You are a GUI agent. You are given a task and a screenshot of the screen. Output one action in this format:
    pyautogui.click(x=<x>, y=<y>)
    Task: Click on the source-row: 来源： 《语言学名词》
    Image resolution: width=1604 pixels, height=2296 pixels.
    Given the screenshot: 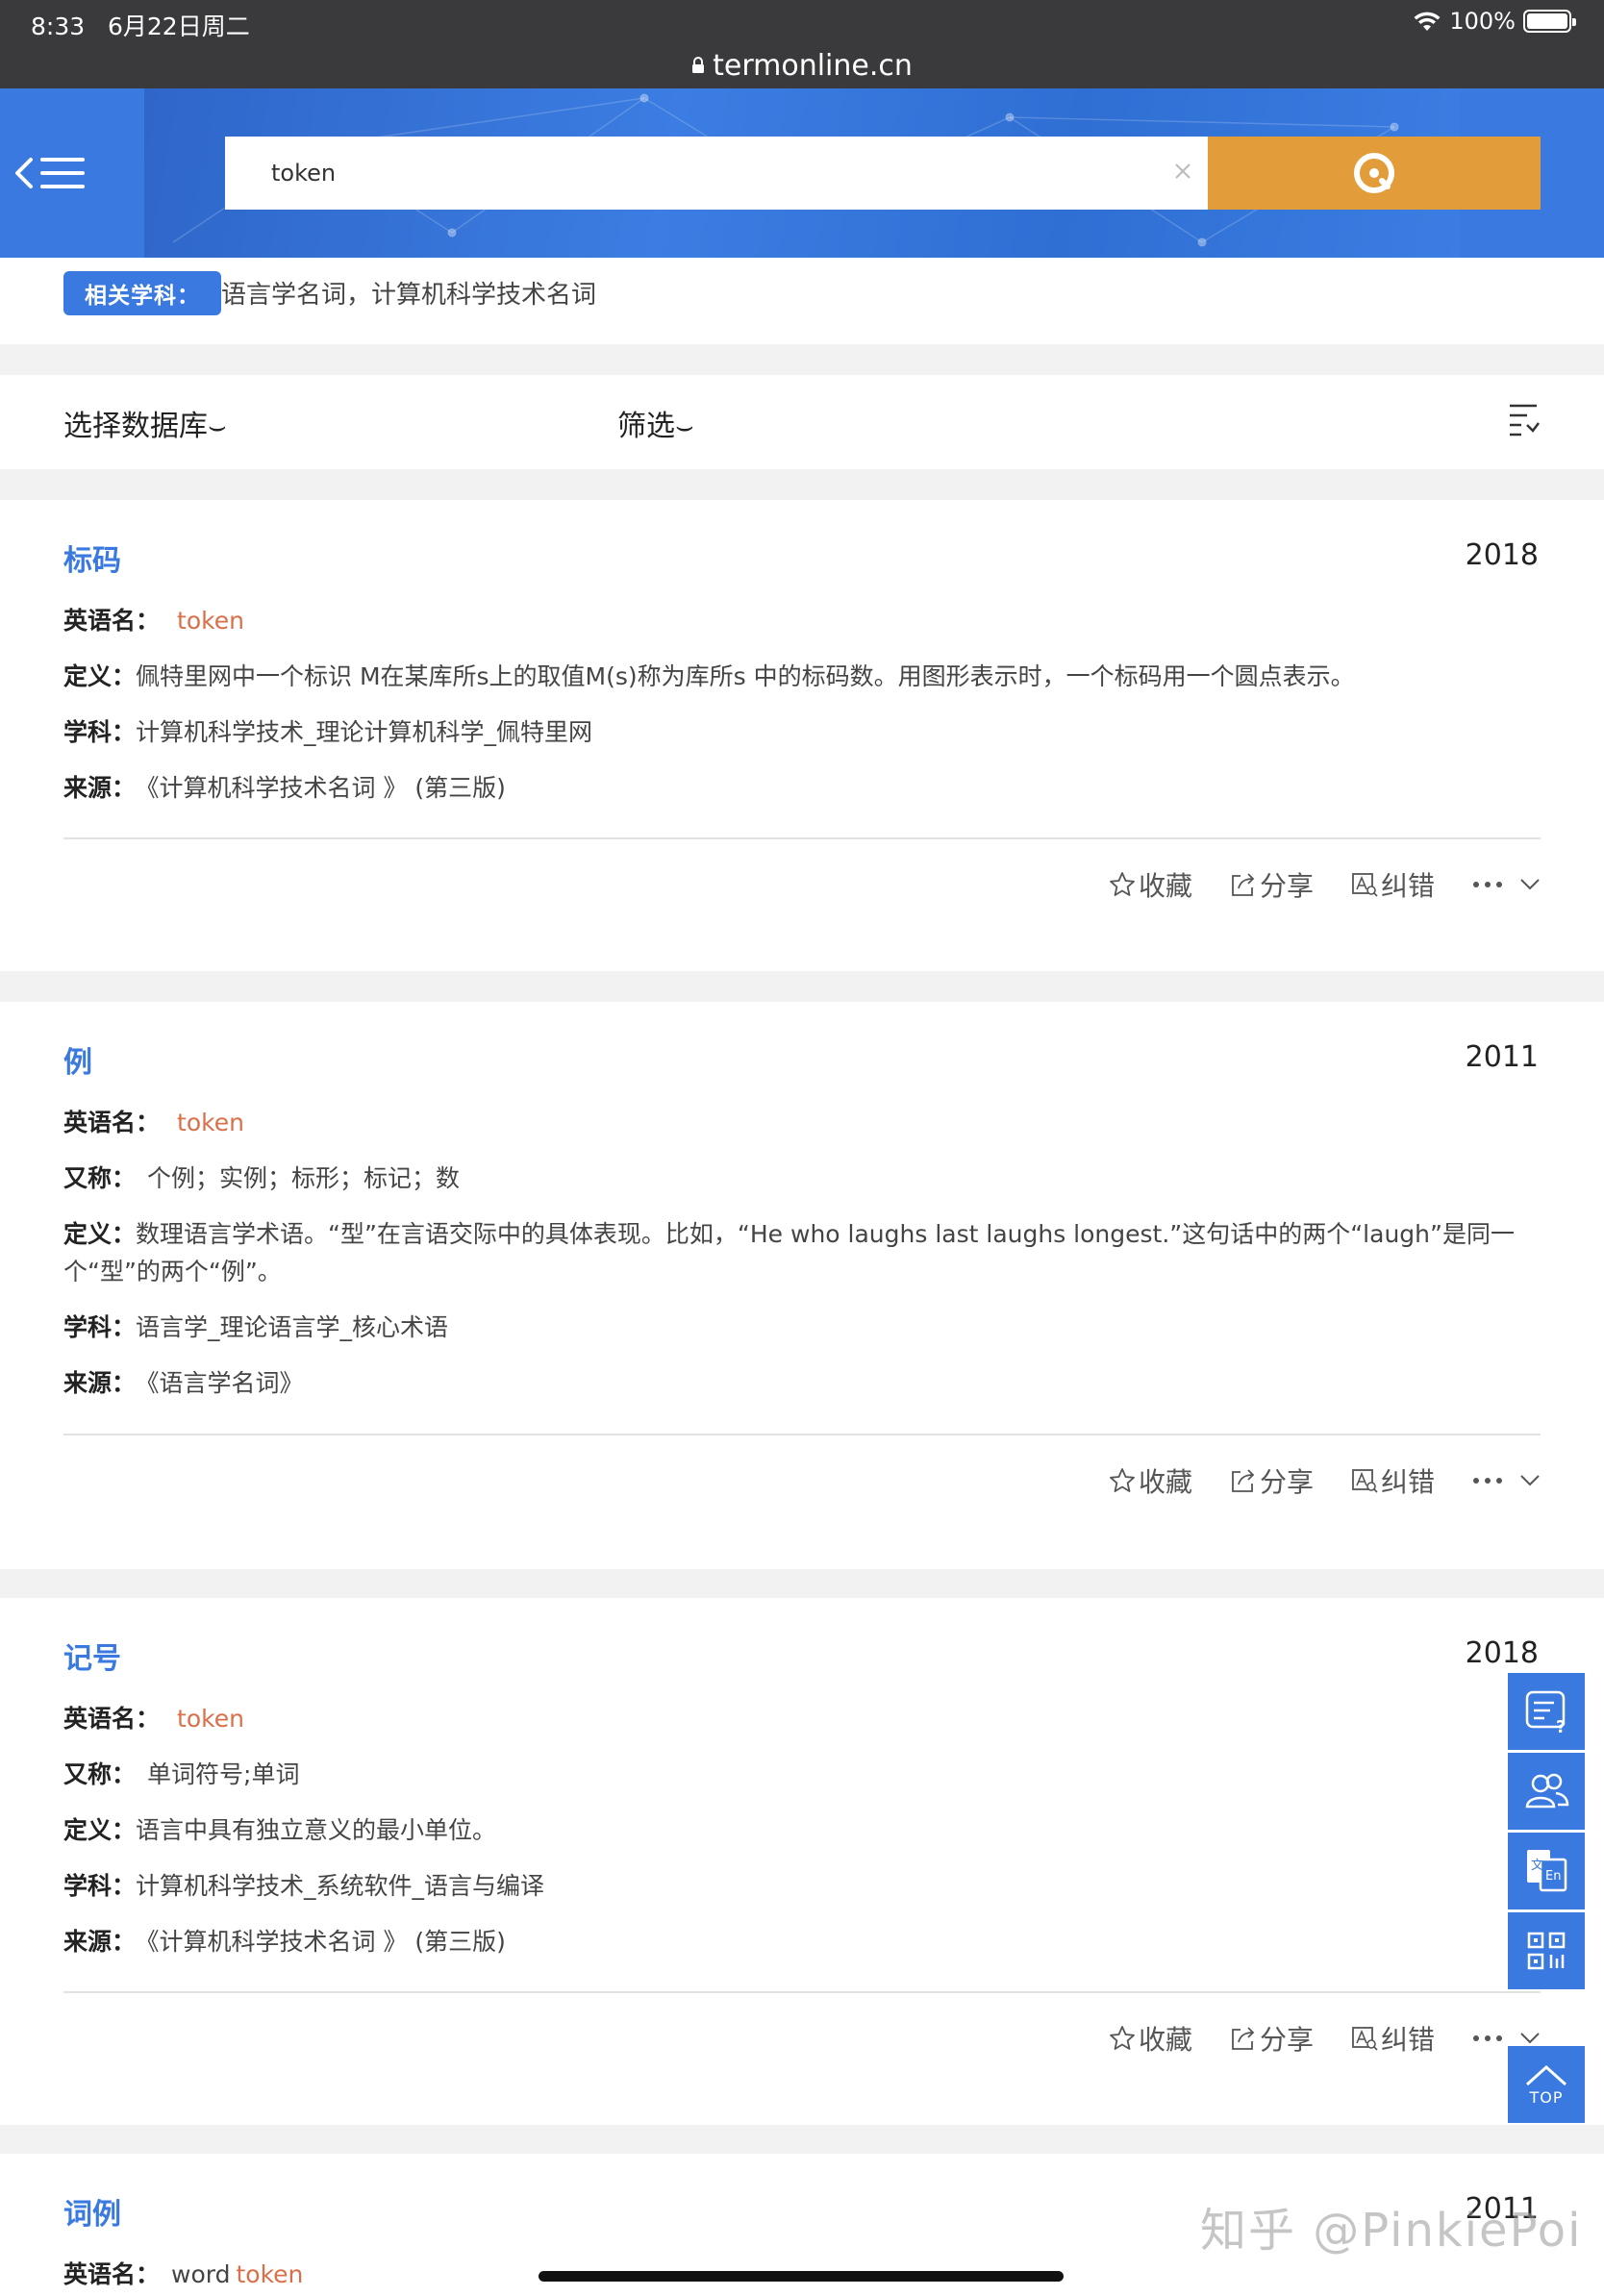 What is the action you would take?
    pyautogui.click(x=183, y=1383)
    